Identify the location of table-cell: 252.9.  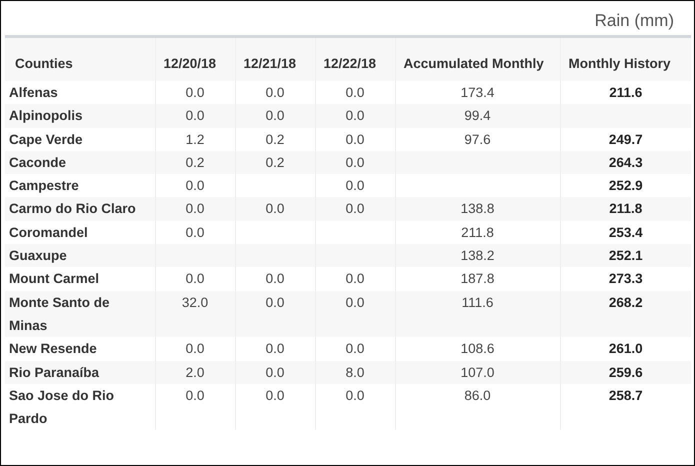
(625, 186).